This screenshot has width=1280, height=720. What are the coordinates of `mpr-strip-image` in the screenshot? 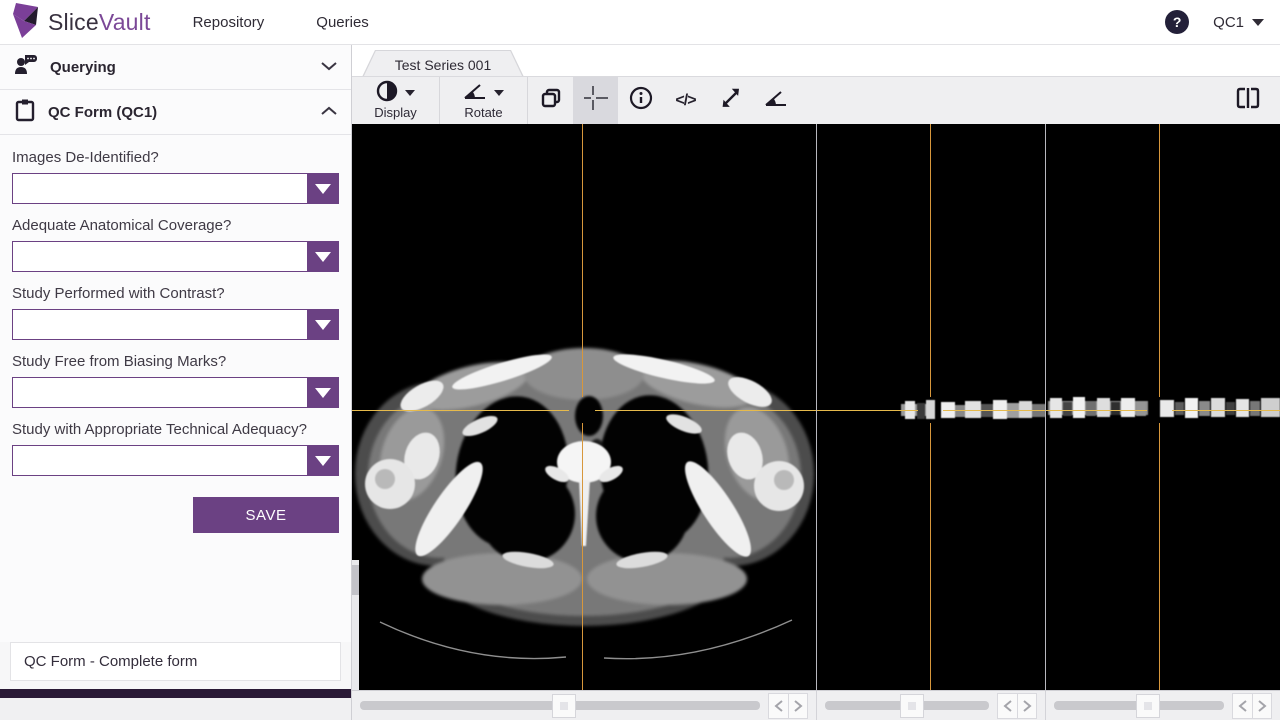 It's located at (973, 408).